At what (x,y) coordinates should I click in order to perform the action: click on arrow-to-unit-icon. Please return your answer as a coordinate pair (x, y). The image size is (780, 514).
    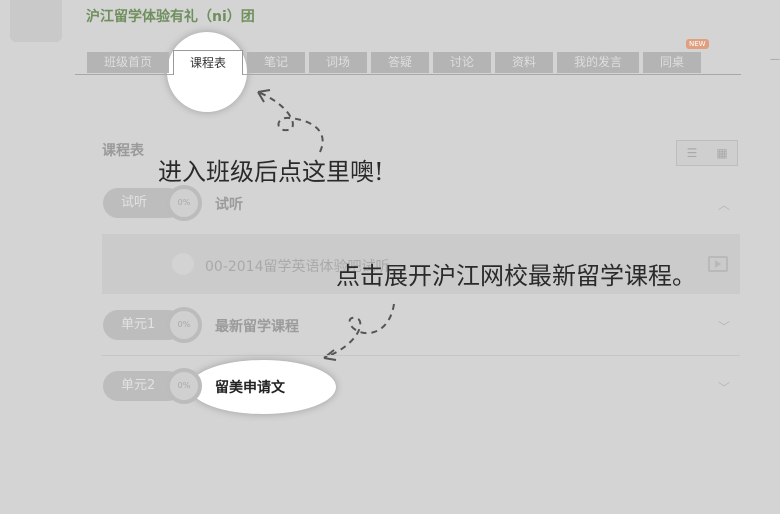
    Looking at the image, I should click on (359, 332).